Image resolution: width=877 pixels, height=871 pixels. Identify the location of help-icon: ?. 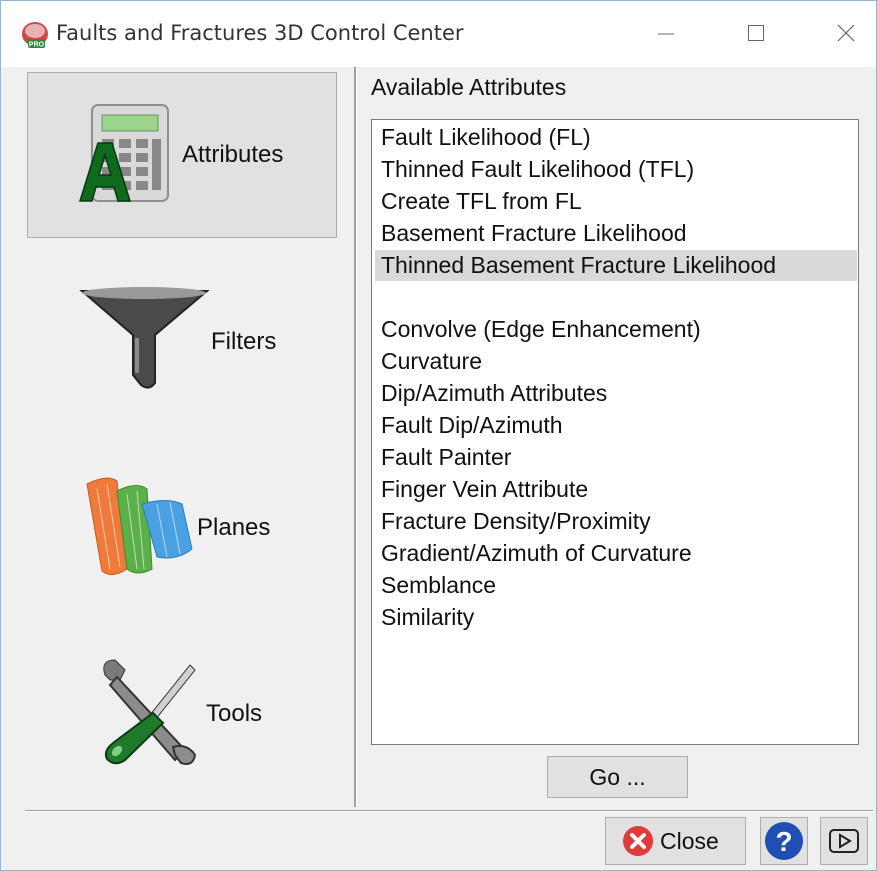
(784, 841).